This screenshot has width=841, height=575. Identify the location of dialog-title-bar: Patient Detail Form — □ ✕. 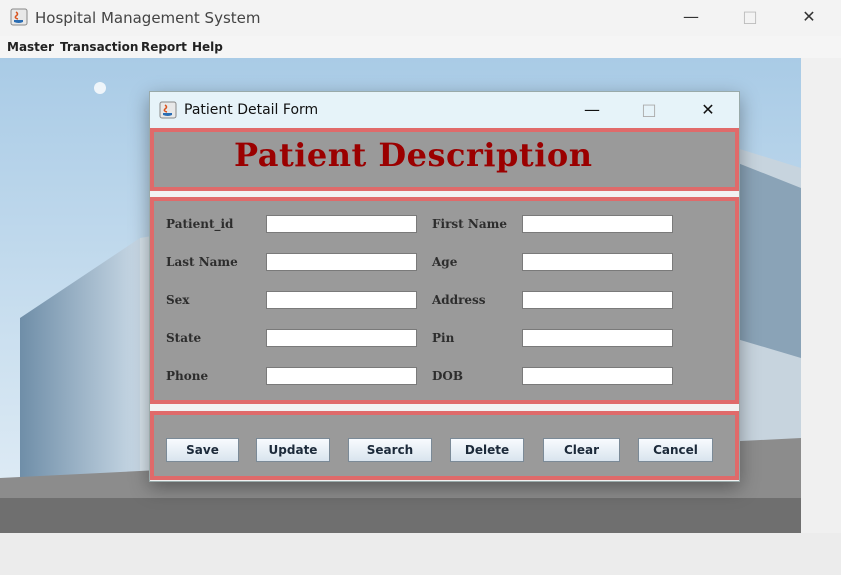
(444, 110).